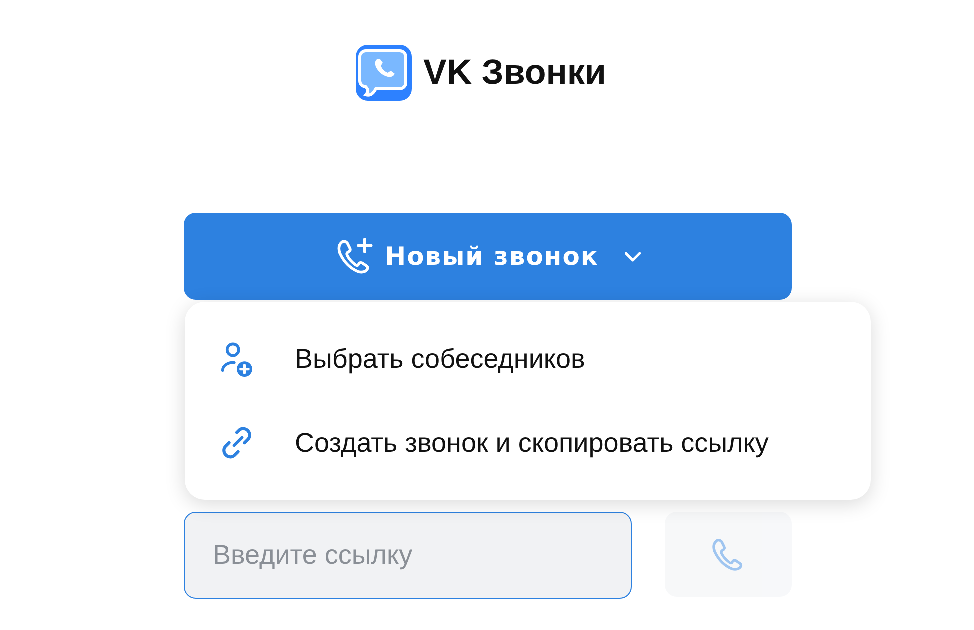 The width and height of the screenshot is (974, 630). Describe the element at coordinates (488, 256) in the screenshot. I see `new-call-button: Новый звонок` at that location.